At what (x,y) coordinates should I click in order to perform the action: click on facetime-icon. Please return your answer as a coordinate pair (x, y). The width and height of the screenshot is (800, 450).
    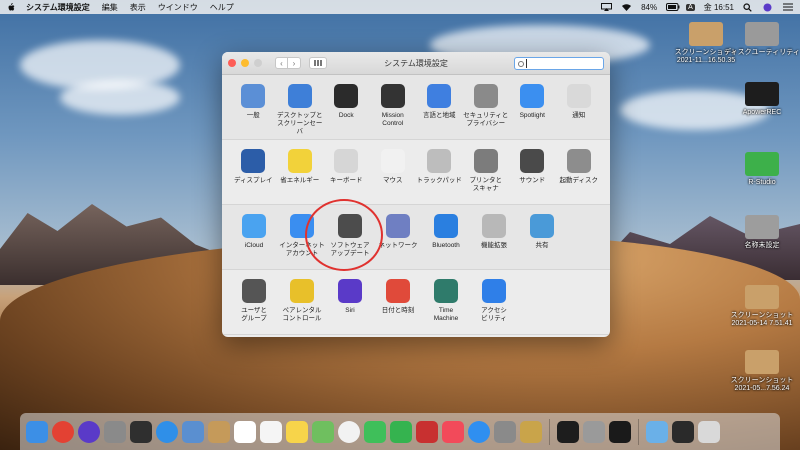
    Looking at the image, I should click on (401, 431).